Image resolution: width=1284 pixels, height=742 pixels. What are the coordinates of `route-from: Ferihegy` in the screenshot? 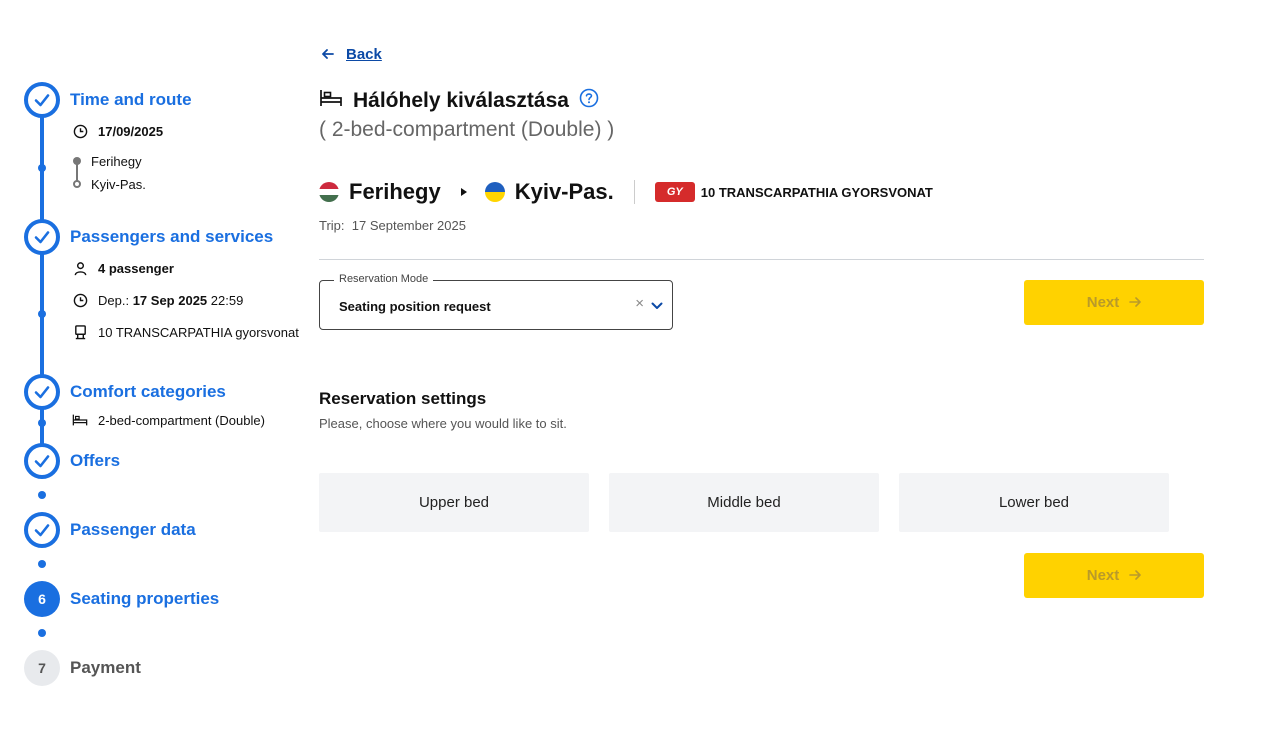 It's located at (116, 161).